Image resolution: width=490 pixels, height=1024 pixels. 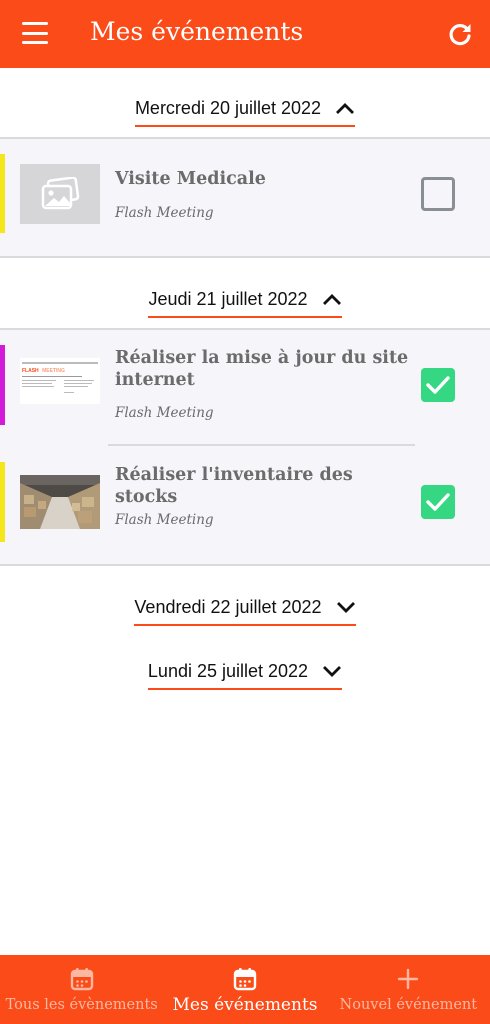 What do you see at coordinates (197, 31) in the screenshot?
I see `page-title: Mes événements` at bounding box center [197, 31].